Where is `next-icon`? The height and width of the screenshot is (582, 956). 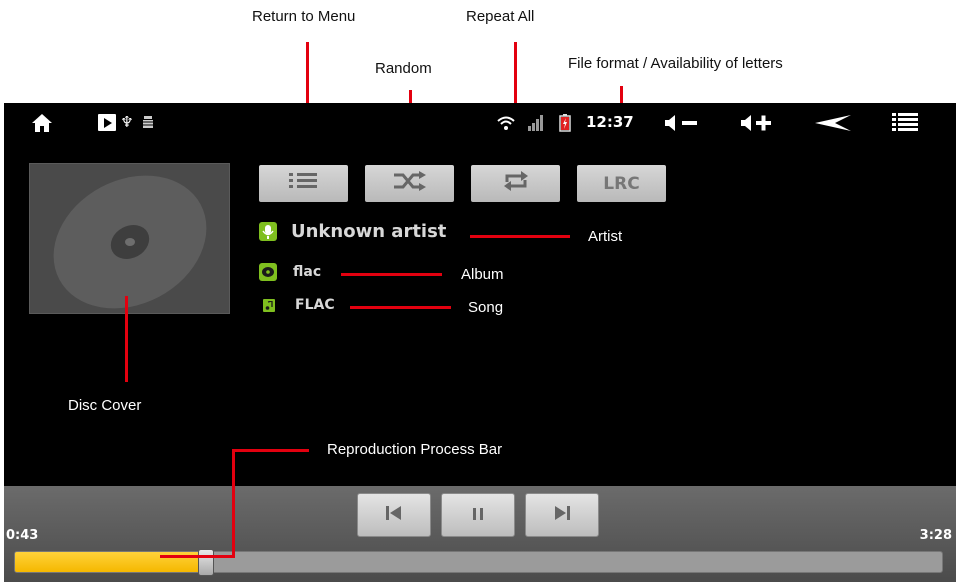
next-icon is located at coordinates (562, 515).